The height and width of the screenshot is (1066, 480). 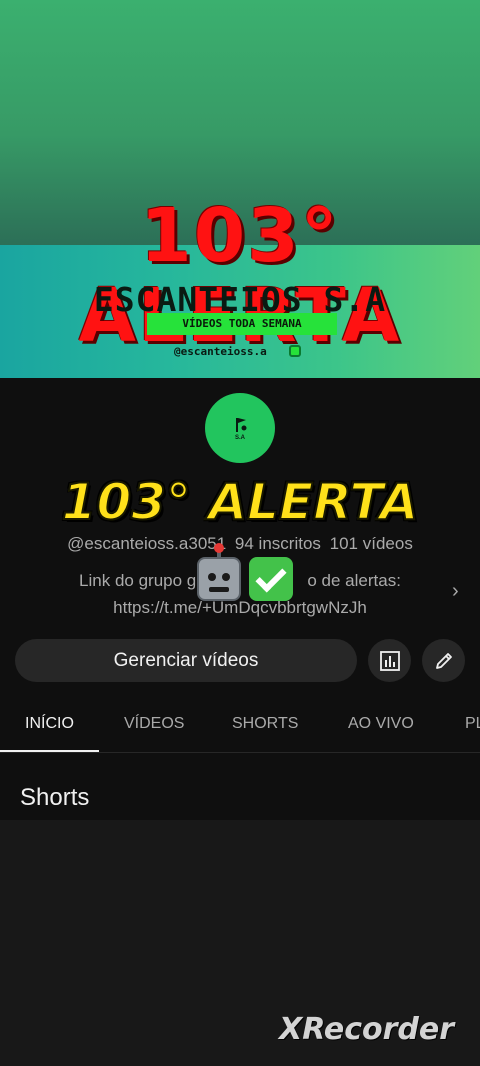 I want to click on chevron-right-icon: ›, so click(x=455, y=591).